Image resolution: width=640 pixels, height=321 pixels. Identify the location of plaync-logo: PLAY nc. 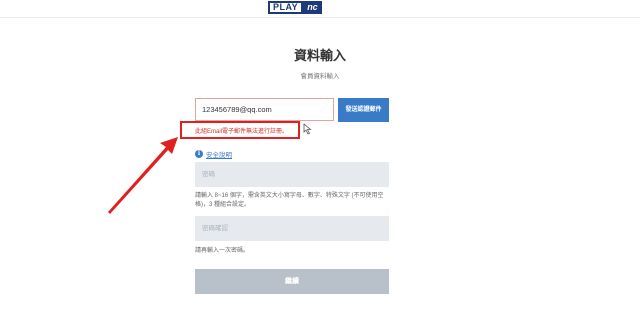
(295, 7).